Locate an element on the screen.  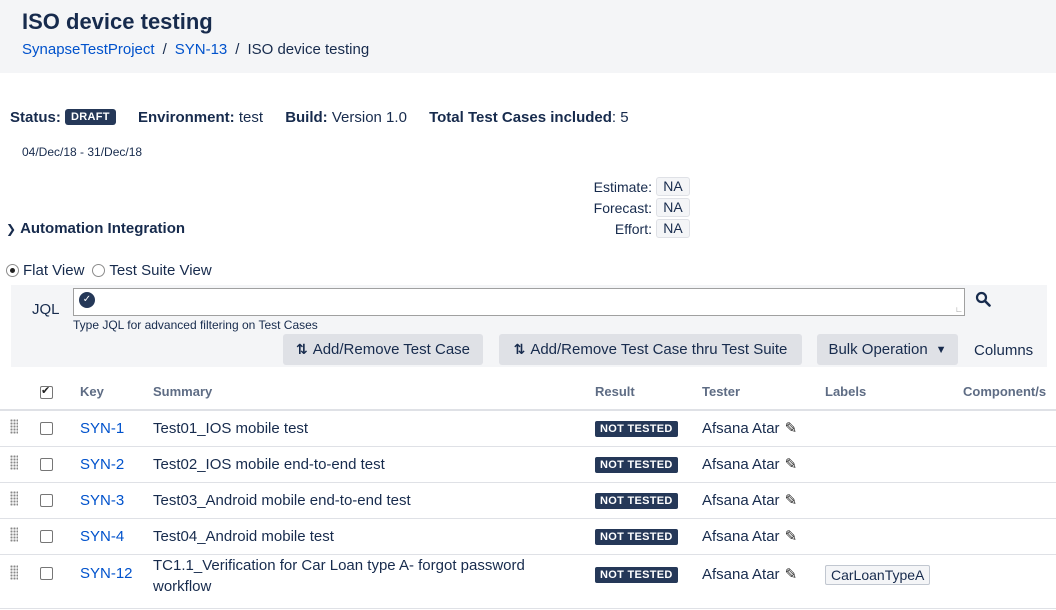
add-remove-thru-suite-button: ⇅ Add/Remove Test Case thru Test Suite is located at coordinates (650, 349).